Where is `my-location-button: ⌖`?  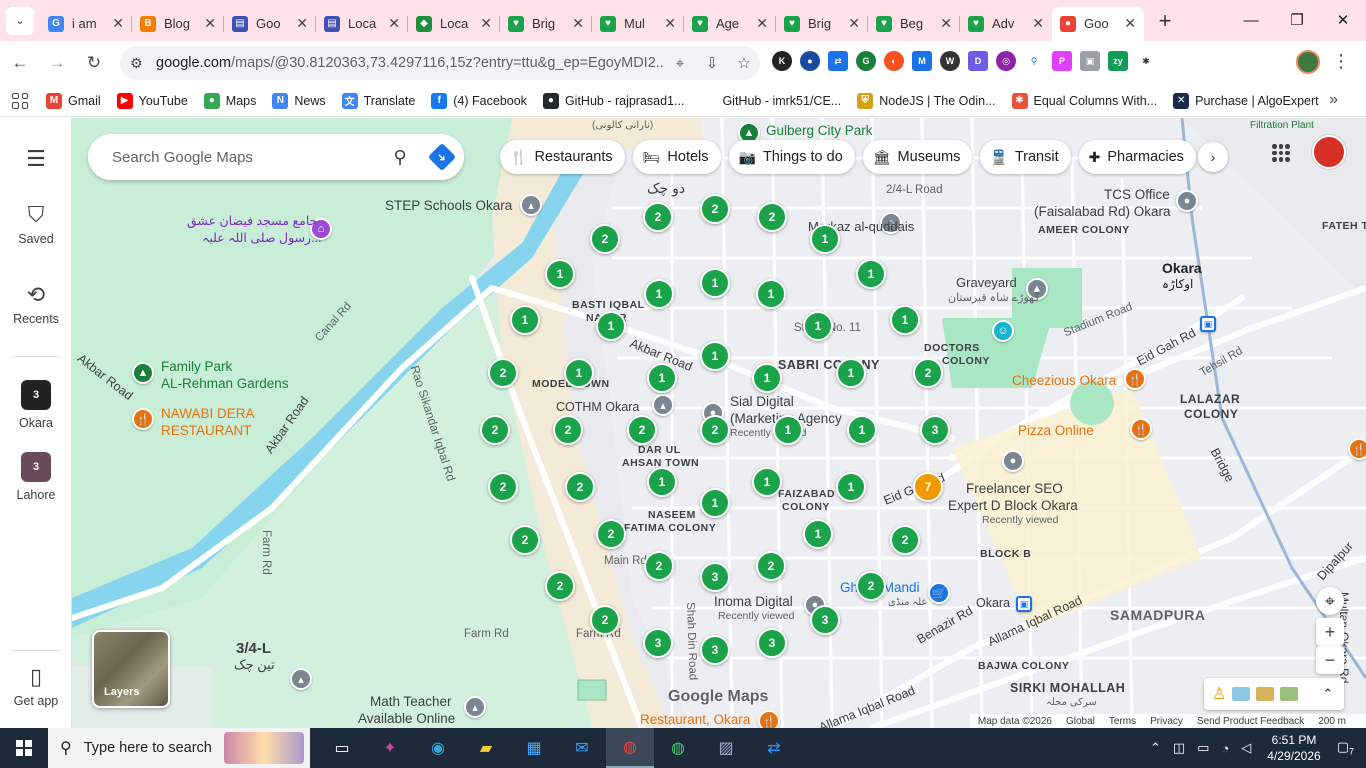 my-location-button: ⌖ is located at coordinates (1330, 601).